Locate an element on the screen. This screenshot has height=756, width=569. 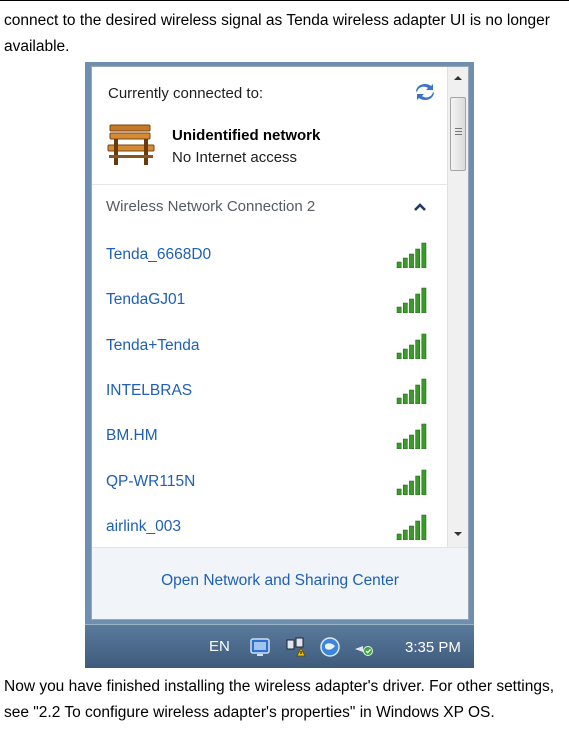
network-list-scrollbar is located at coordinates (457, 307).